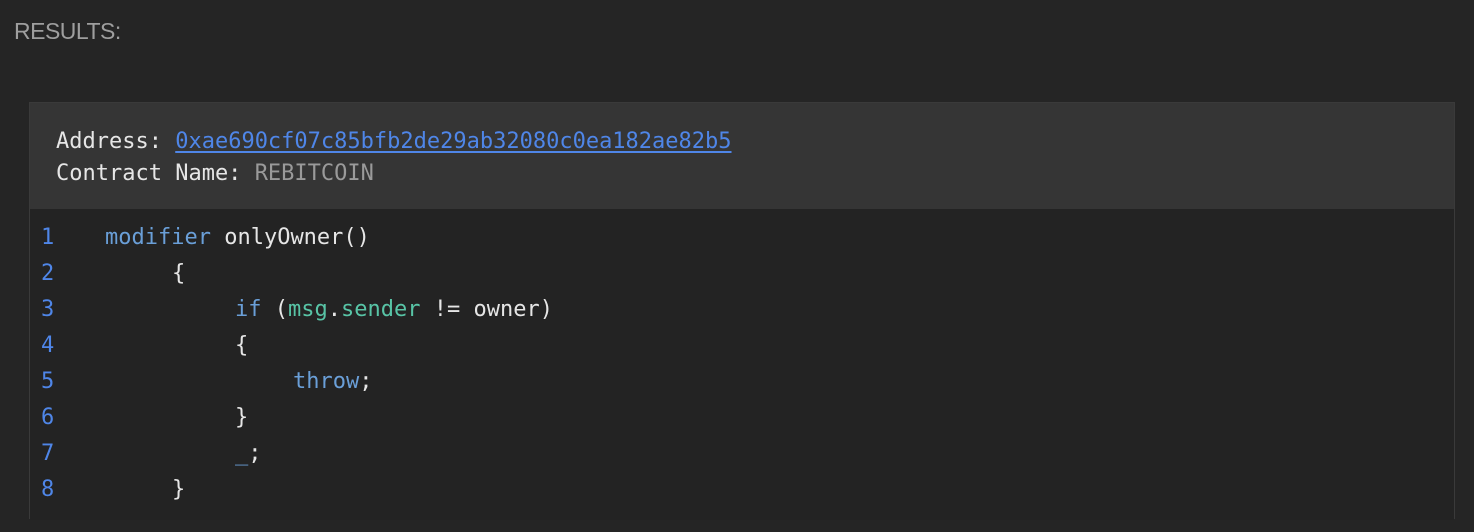 This screenshot has height=532, width=1474. Describe the element at coordinates (742, 238) in the screenshot. I see `code-line: 1 modifier onlyOwner()` at that location.